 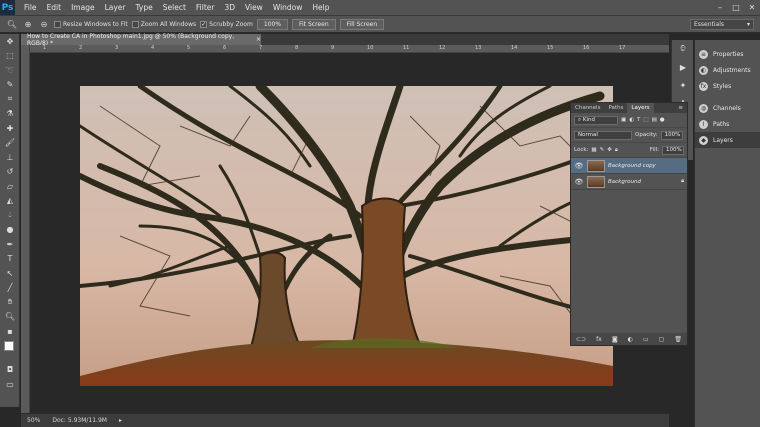 What do you see at coordinates (320, 7) in the screenshot?
I see `menu-help: Help` at bounding box center [320, 7].